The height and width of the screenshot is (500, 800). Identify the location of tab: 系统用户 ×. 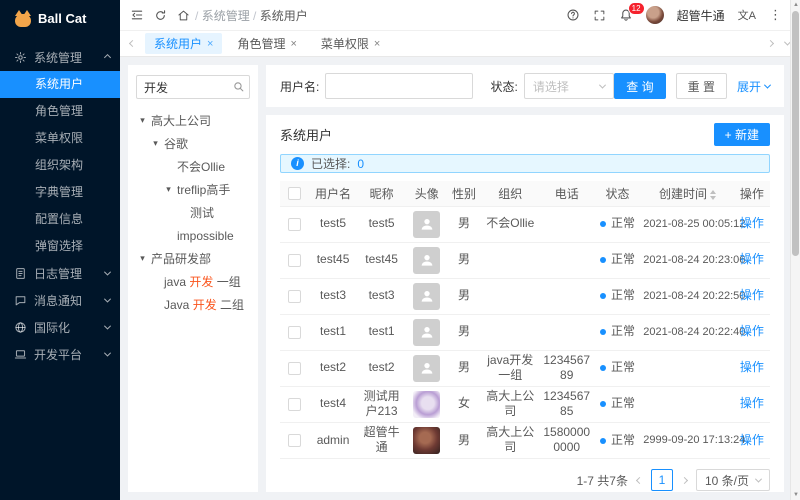
(184, 43).